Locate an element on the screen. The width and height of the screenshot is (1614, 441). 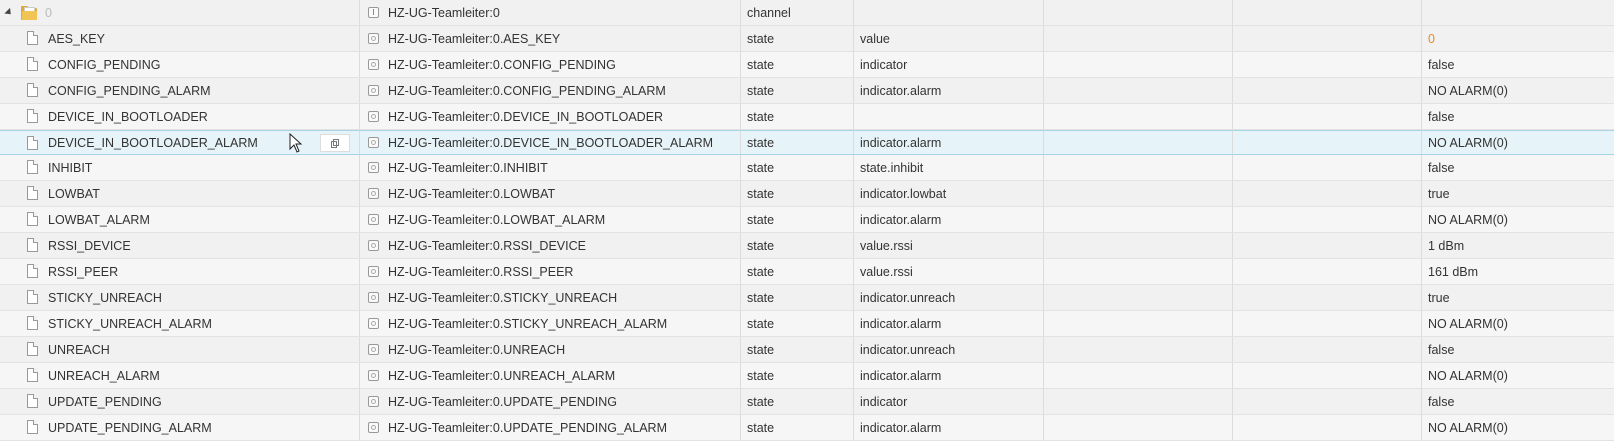
channel-icon is located at coordinates (373, 12).